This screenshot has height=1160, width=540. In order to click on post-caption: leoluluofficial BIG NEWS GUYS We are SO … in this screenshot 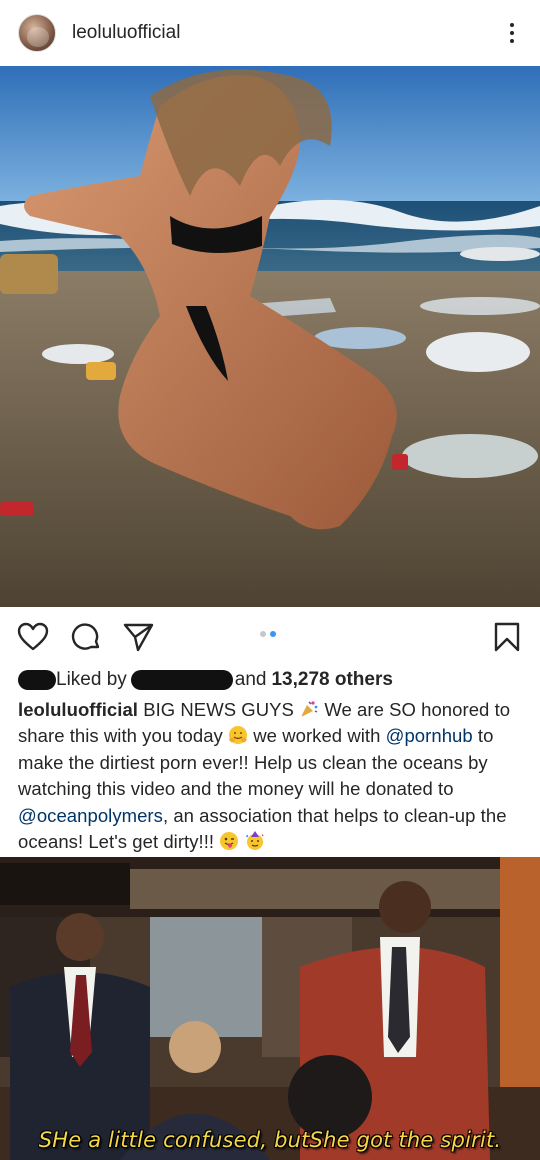, I will do `click(271, 776)`.